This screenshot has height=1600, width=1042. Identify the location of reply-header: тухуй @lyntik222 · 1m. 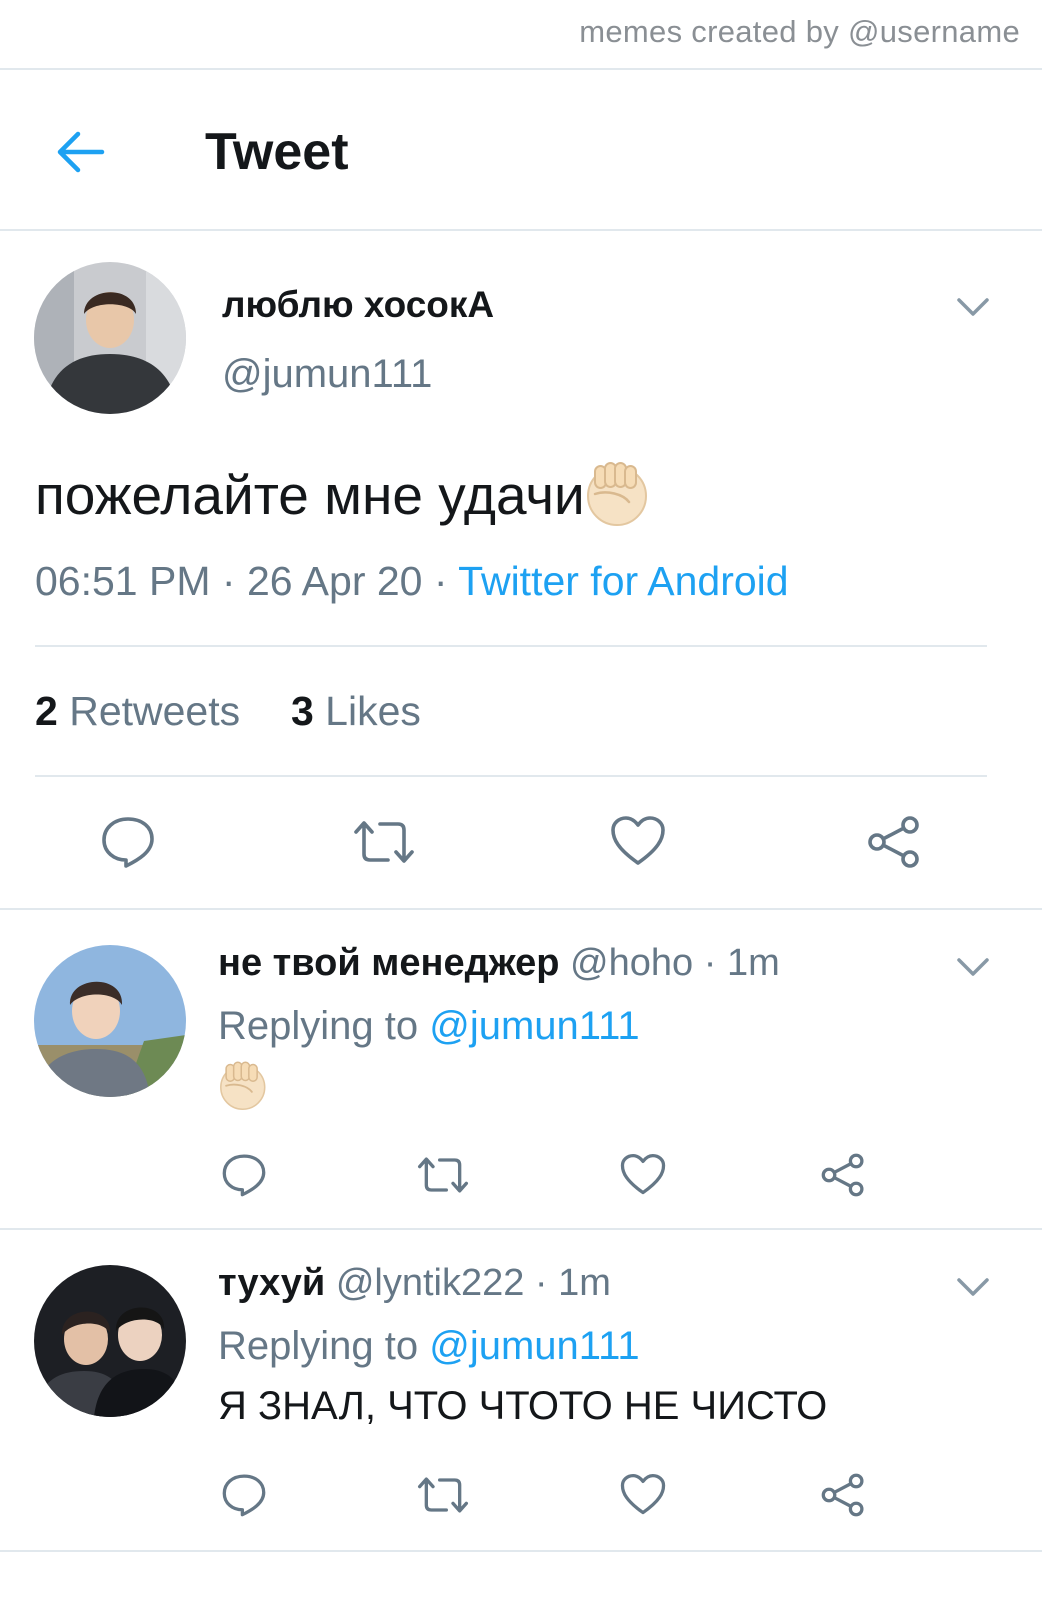
(414, 1283).